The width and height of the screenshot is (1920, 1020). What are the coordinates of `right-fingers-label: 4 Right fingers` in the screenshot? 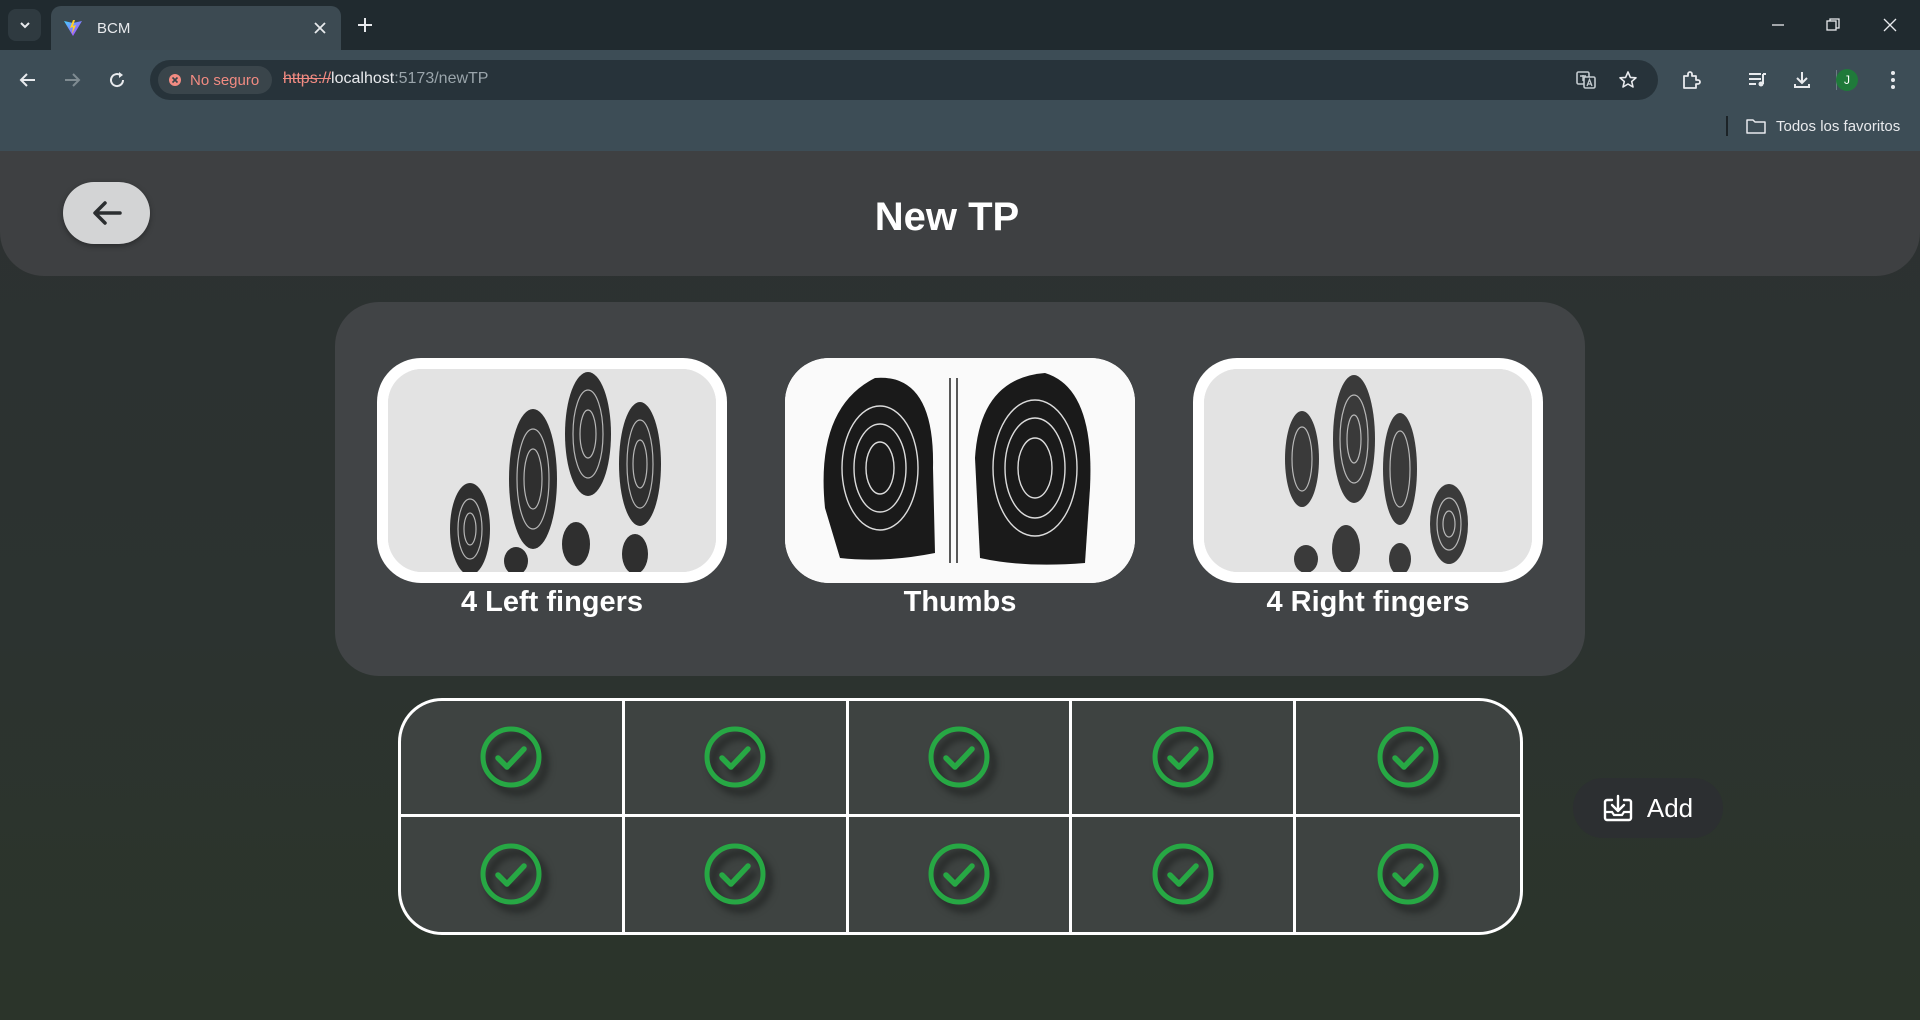 It's located at (1368, 602).